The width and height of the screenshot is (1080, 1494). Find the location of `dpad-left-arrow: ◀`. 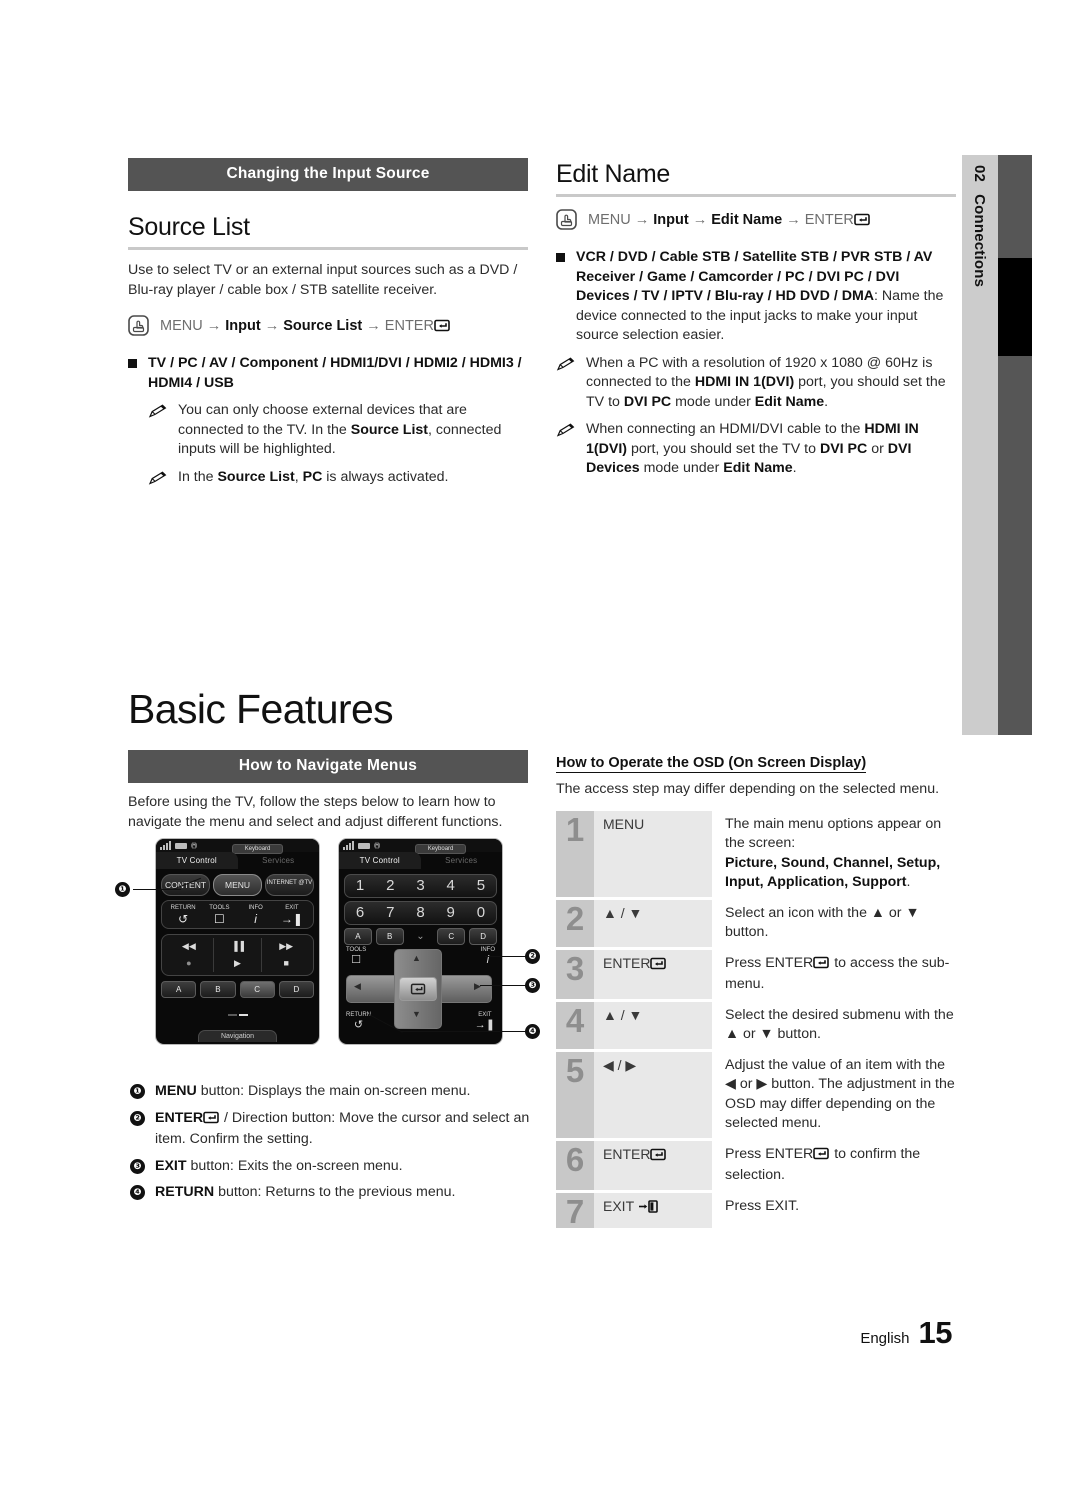

dpad-left-arrow: ◀ is located at coordinates (357, 986).